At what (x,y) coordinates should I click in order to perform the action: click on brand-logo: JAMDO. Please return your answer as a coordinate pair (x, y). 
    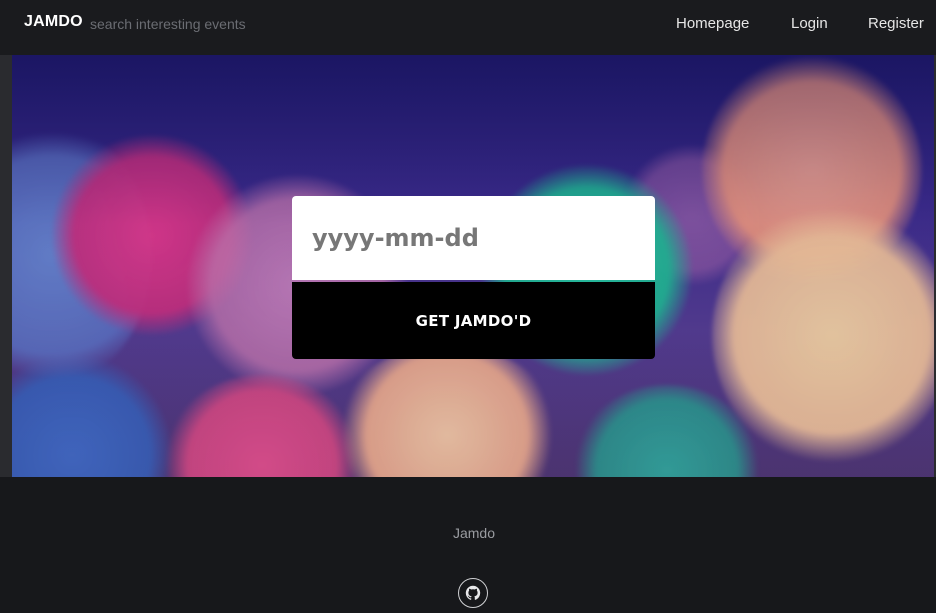
    Looking at the image, I should click on (53, 22).